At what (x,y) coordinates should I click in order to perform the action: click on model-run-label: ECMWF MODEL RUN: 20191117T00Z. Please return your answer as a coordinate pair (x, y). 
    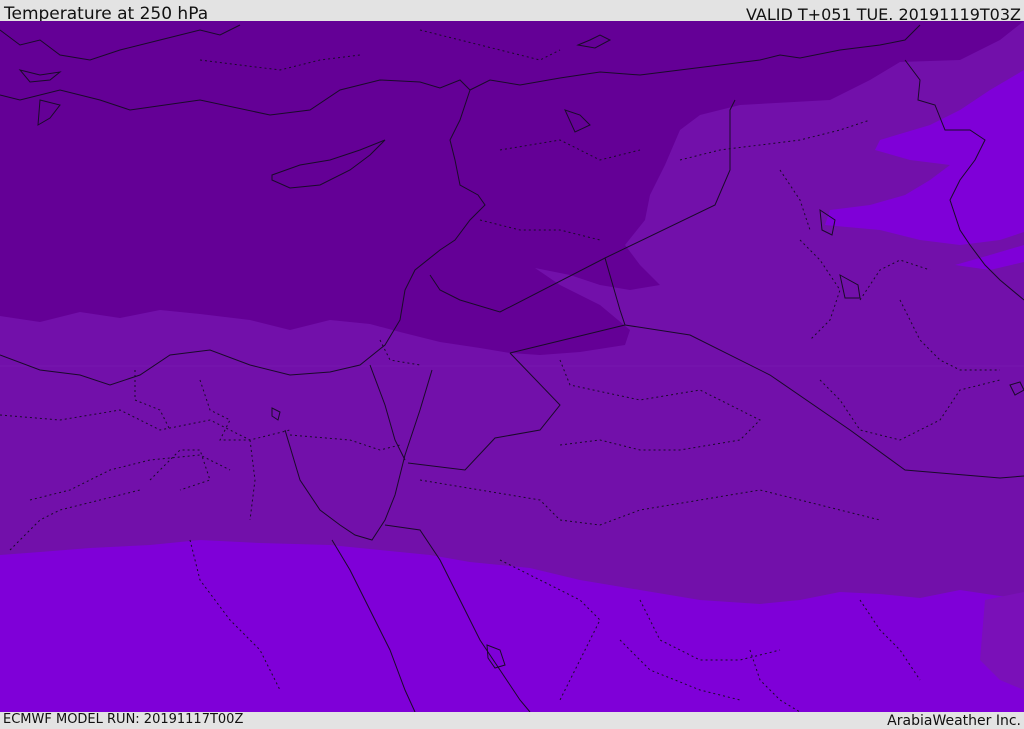
    Looking at the image, I should click on (123, 719).